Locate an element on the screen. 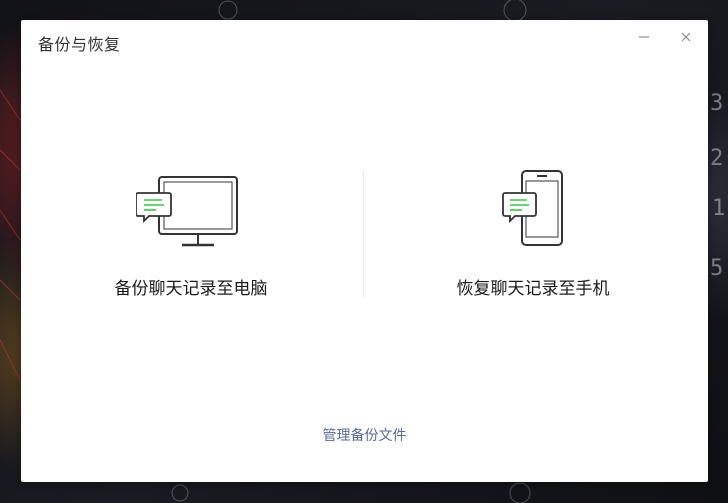 The image size is (728, 503). phone-chat-icon-wrap is located at coordinates (533, 208).